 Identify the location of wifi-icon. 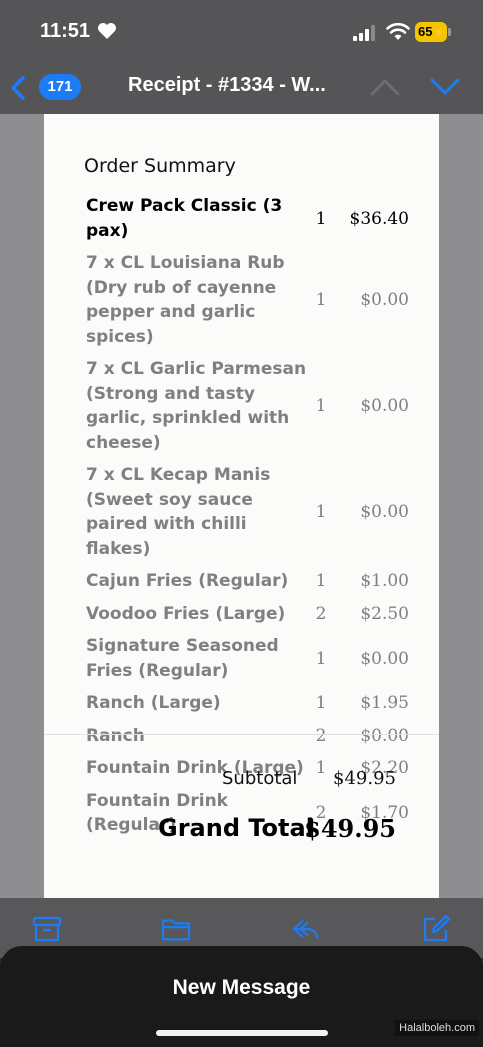
(398, 31).